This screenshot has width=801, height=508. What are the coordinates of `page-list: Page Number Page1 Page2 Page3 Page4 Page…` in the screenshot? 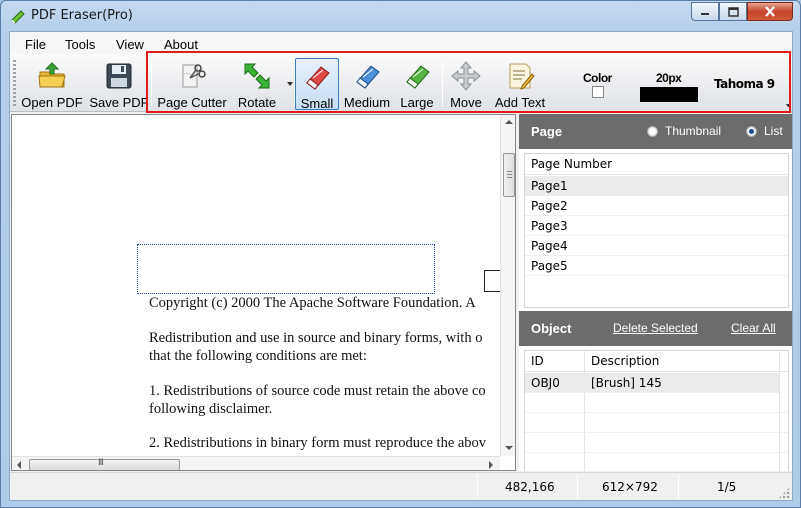 It's located at (656, 230).